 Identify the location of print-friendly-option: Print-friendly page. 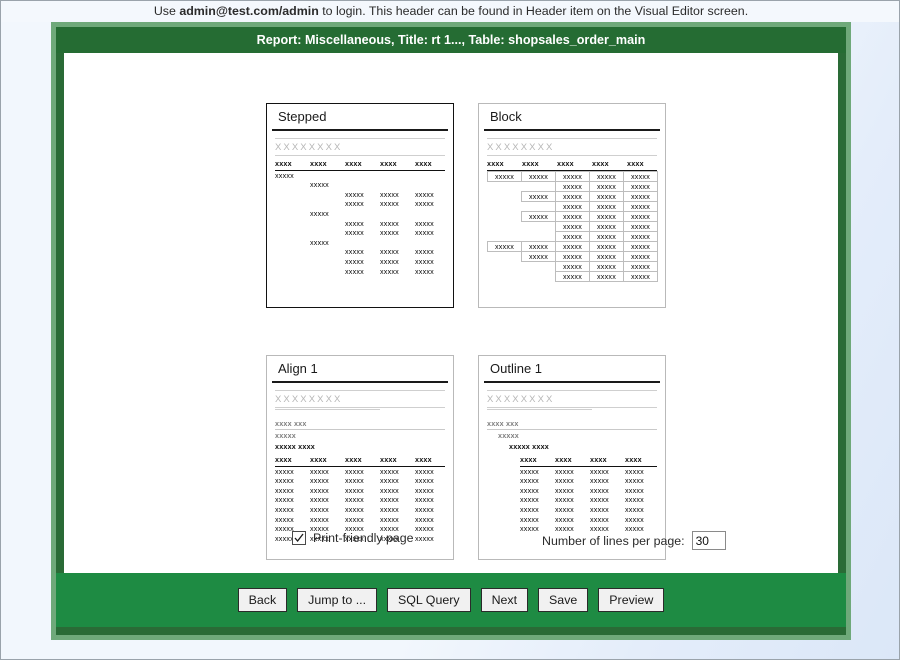
(353, 538).